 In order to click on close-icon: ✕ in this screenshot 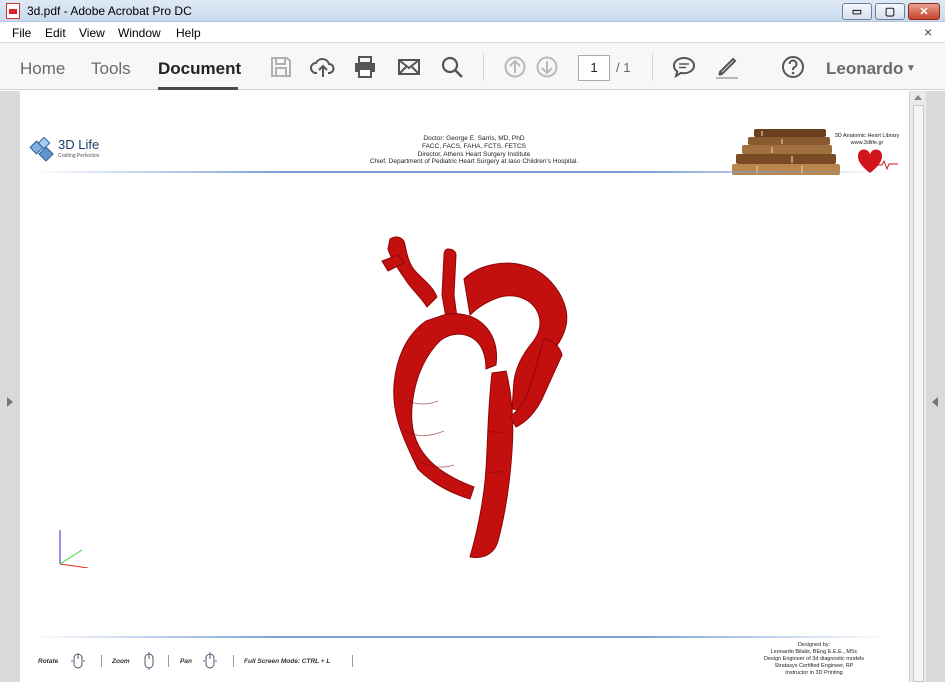, I will do `click(924, 12)`.